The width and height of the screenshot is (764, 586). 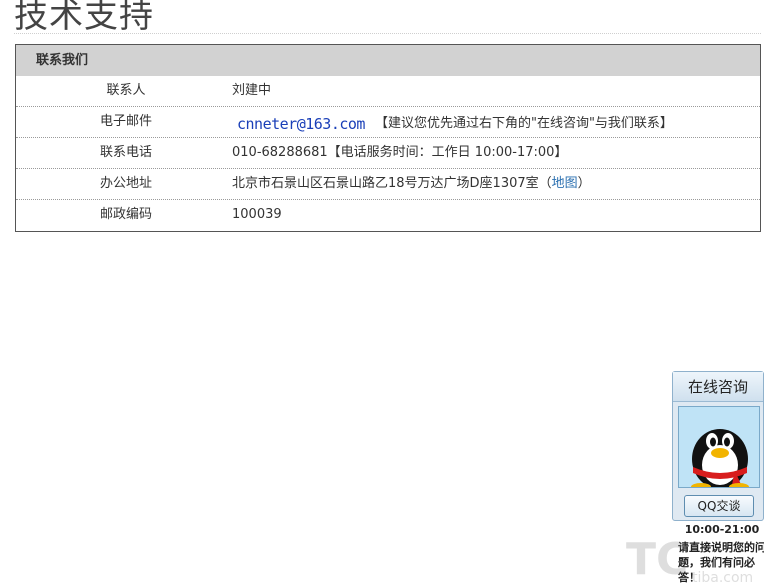 What do you see at coordinates (388, 60) in the screenshot?
I see `contact-header: 联系我们` at bounding box center [388, 60].